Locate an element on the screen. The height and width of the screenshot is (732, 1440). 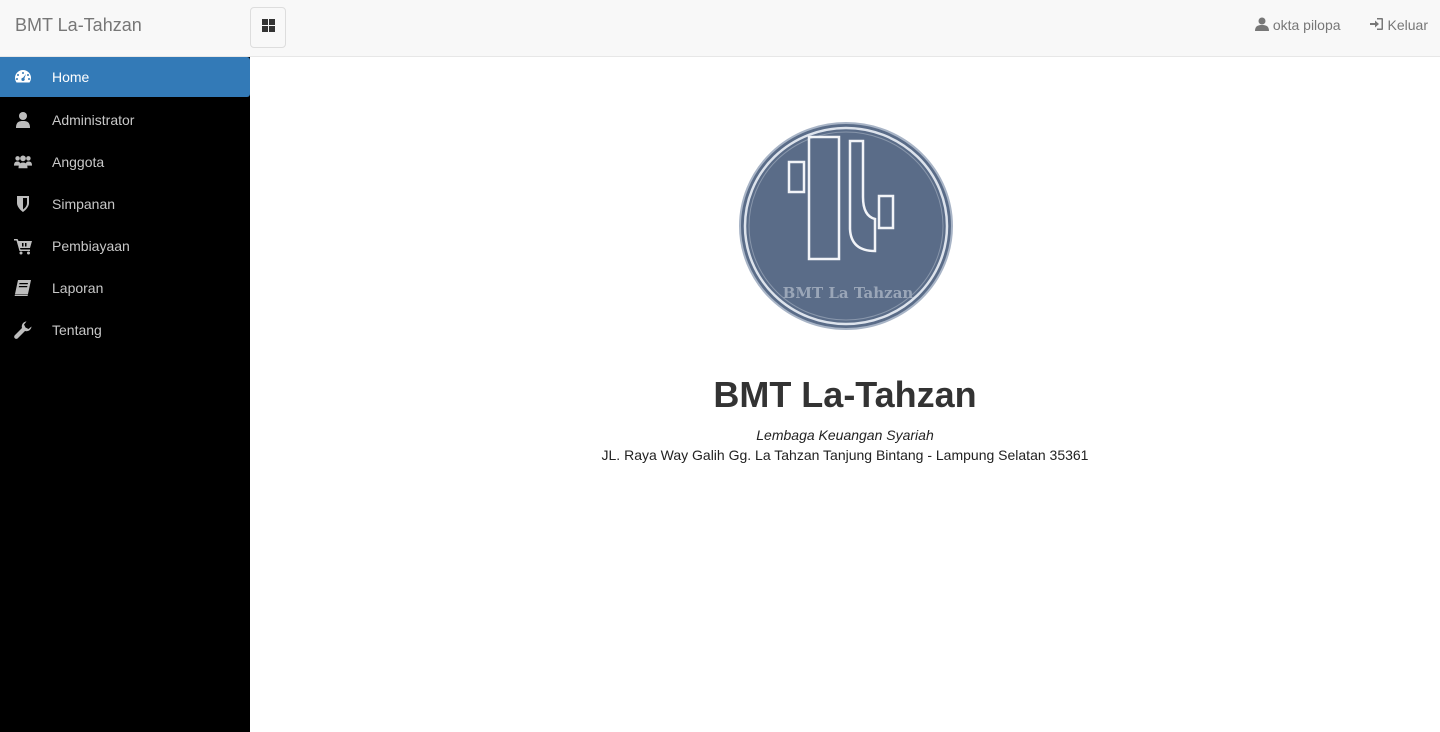
sidebar-item-label: Administrator is located at coordinates (93, 120).